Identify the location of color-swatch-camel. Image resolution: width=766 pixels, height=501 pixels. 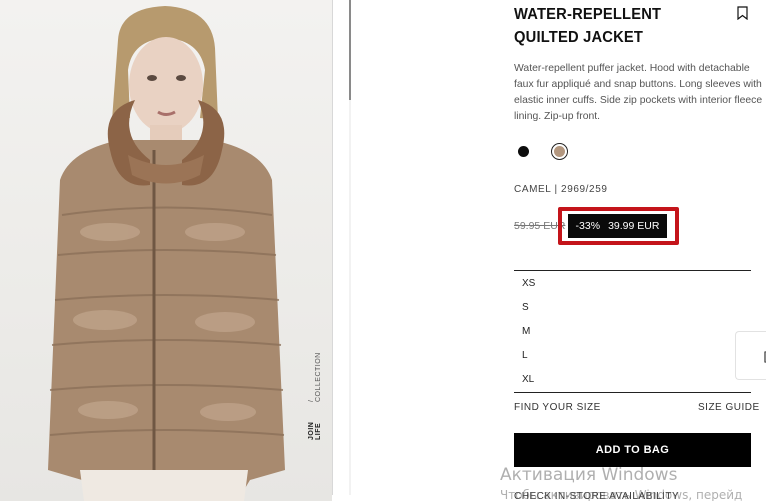
(559, 151).